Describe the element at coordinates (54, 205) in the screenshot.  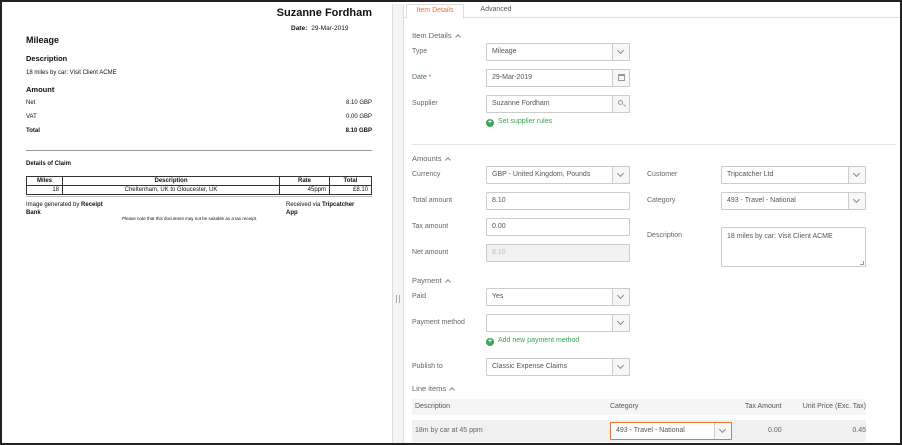
I see `generated-by-prefix: Image generated by` at that location.